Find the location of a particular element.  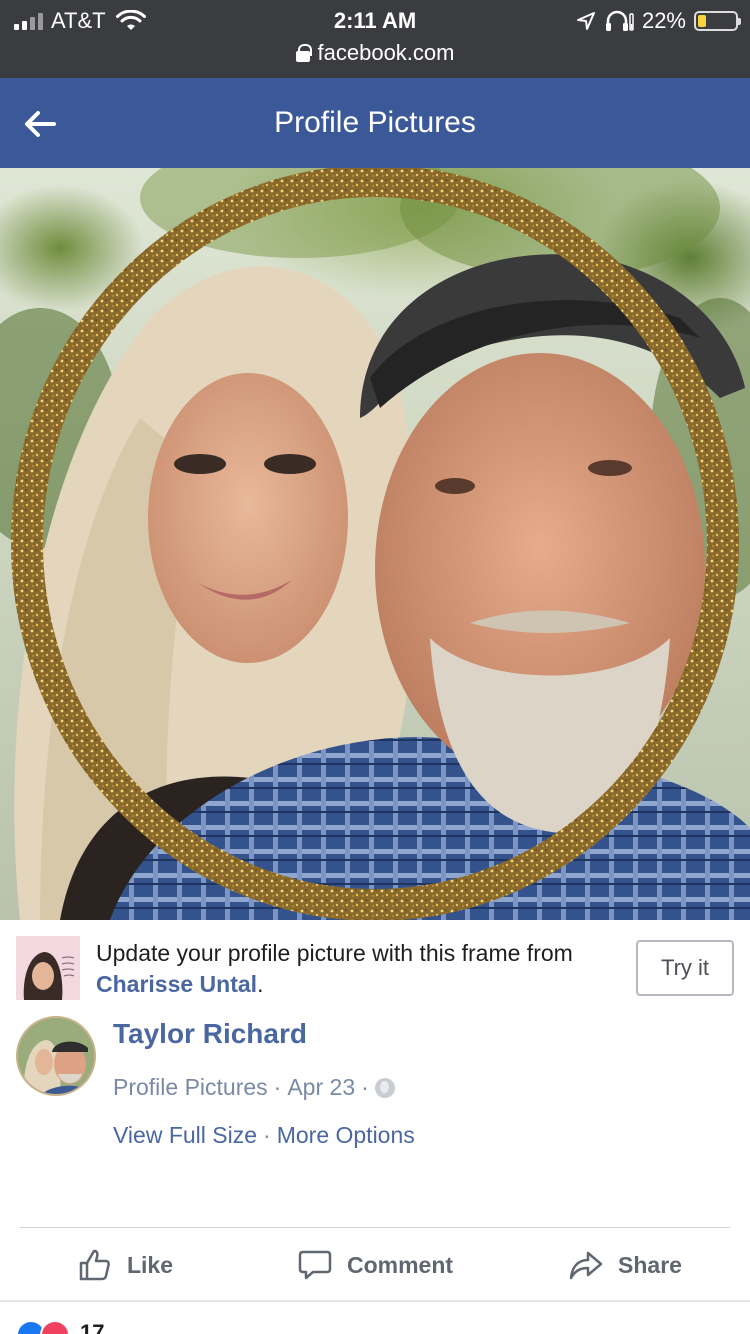

frame-author-link: Charisse Untal is located at coordinates (176, 984).